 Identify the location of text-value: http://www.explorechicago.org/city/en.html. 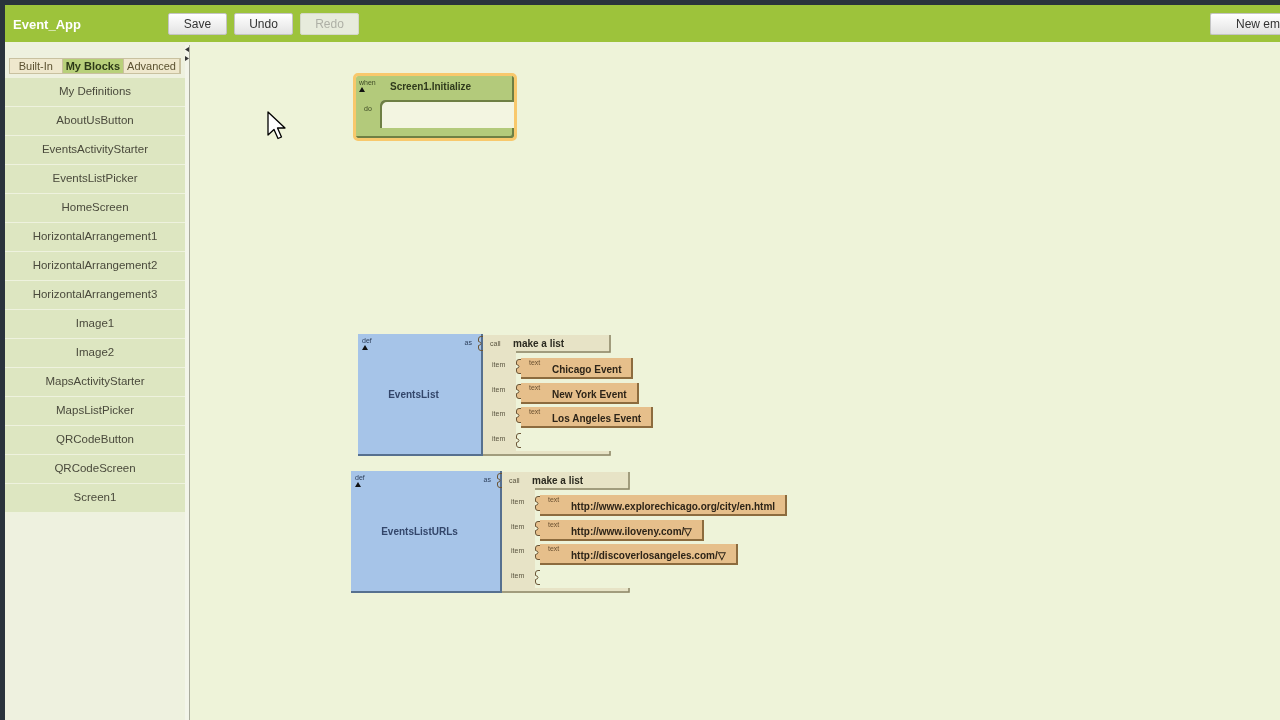
(673, 507).